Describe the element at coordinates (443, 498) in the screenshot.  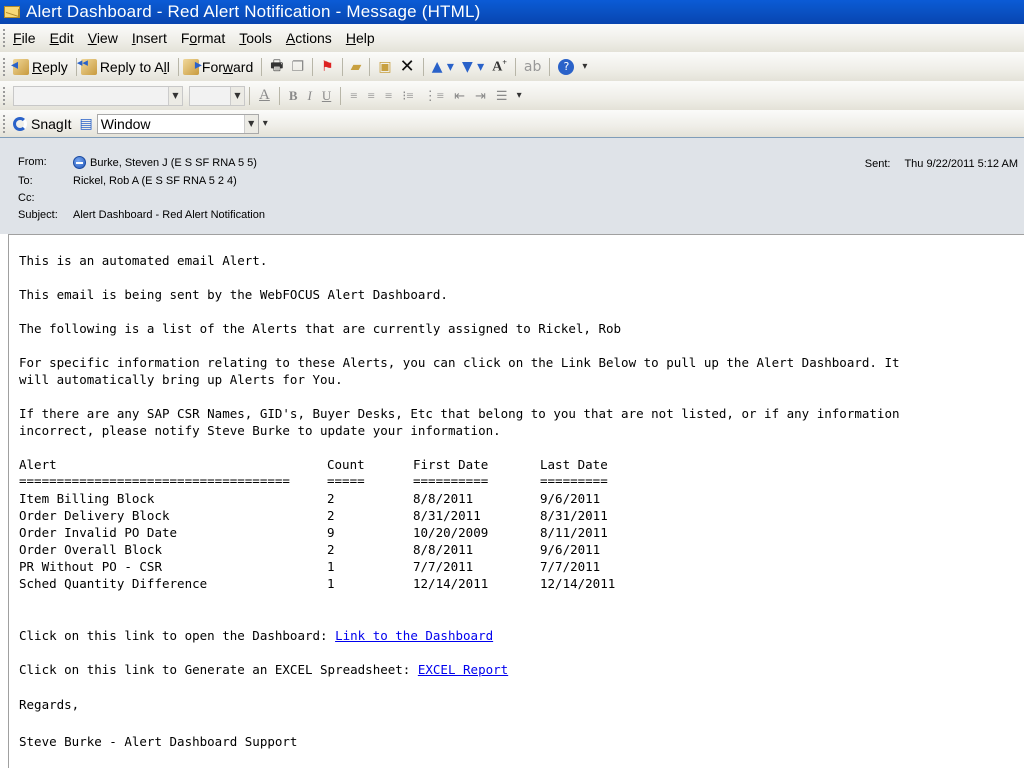
I see `table-cell-first-date: 8/8/2011` at that location.